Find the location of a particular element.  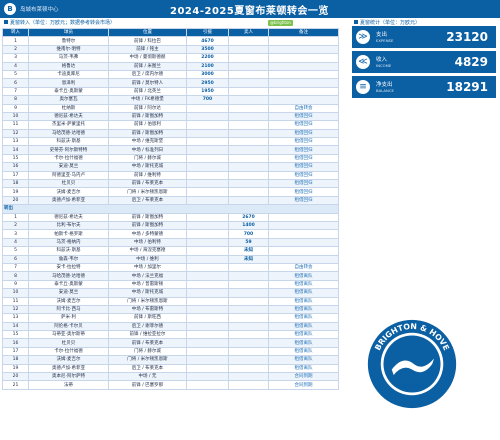

cell-no: 16 is located at coordinates (15, 343).